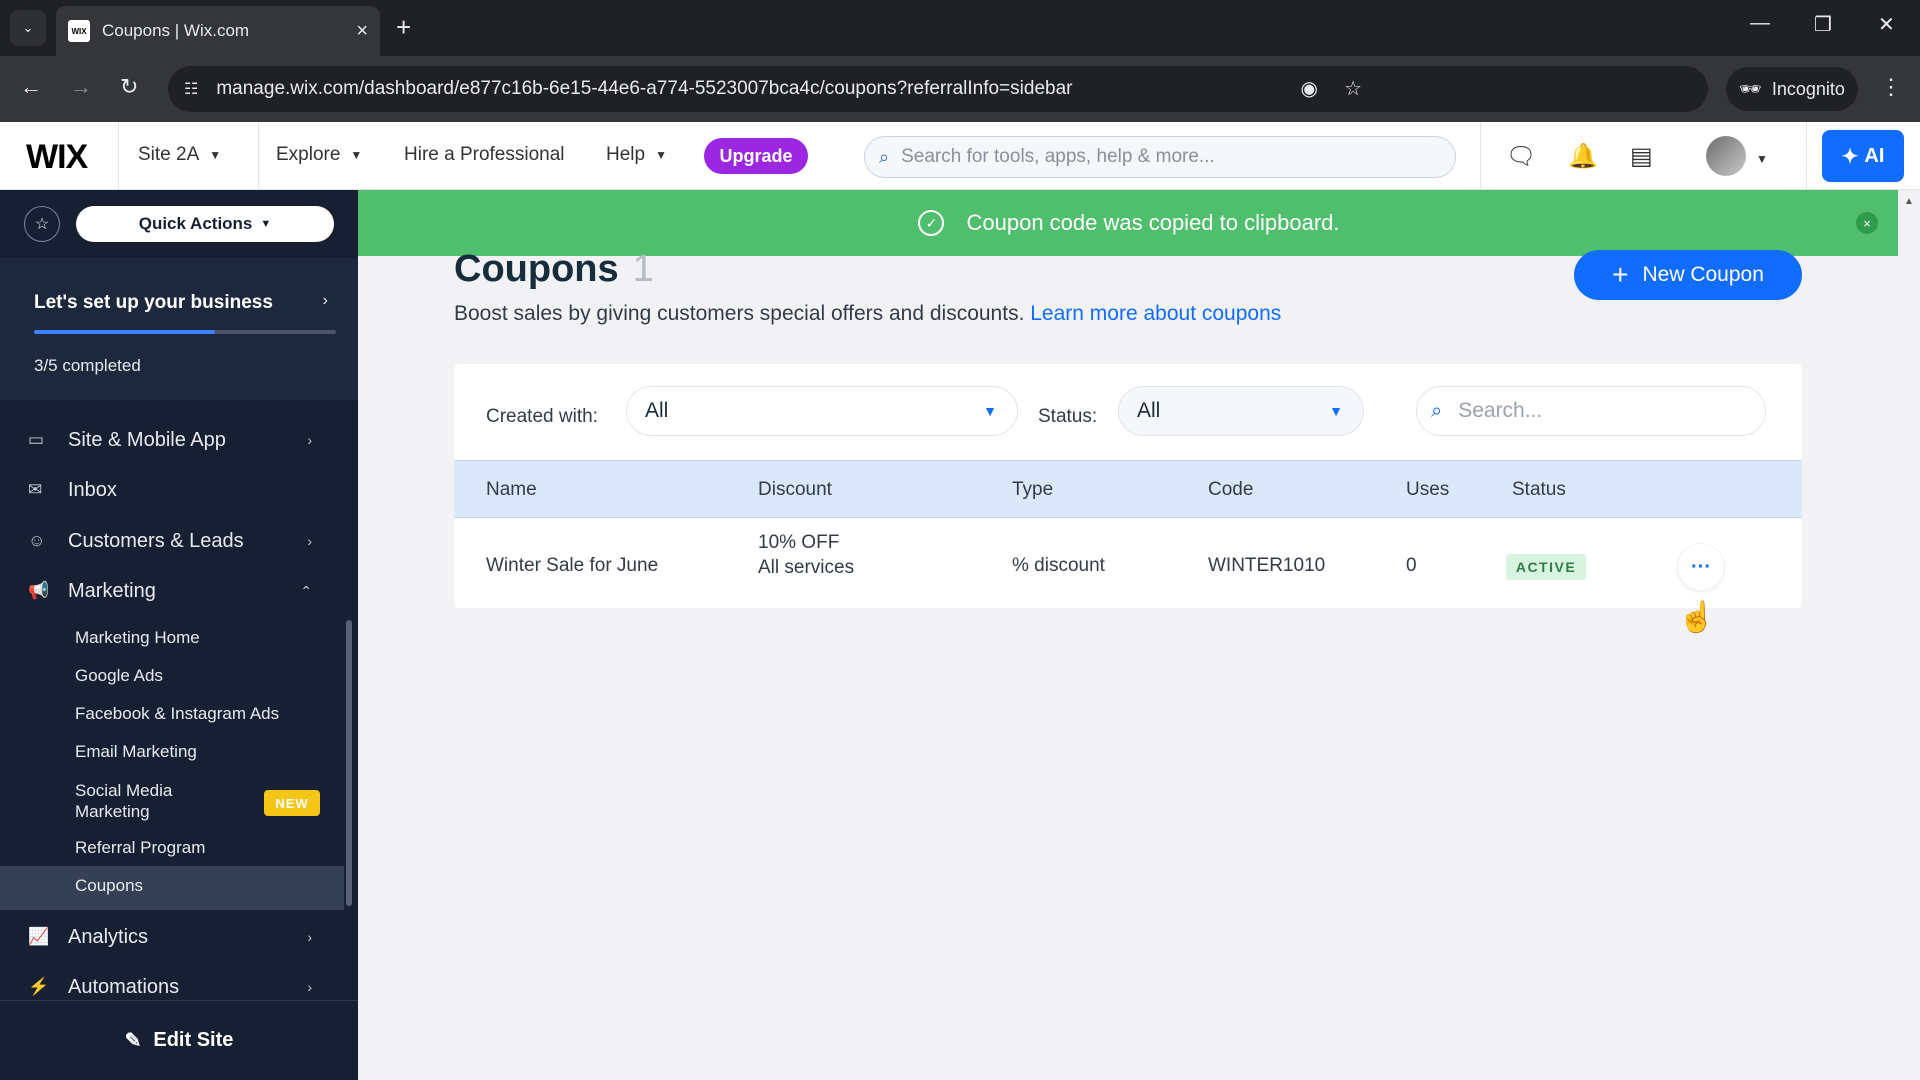 This screenshot has height=1080, width=1920. I want to click on column-header-code: Code, so click(1230, 490).